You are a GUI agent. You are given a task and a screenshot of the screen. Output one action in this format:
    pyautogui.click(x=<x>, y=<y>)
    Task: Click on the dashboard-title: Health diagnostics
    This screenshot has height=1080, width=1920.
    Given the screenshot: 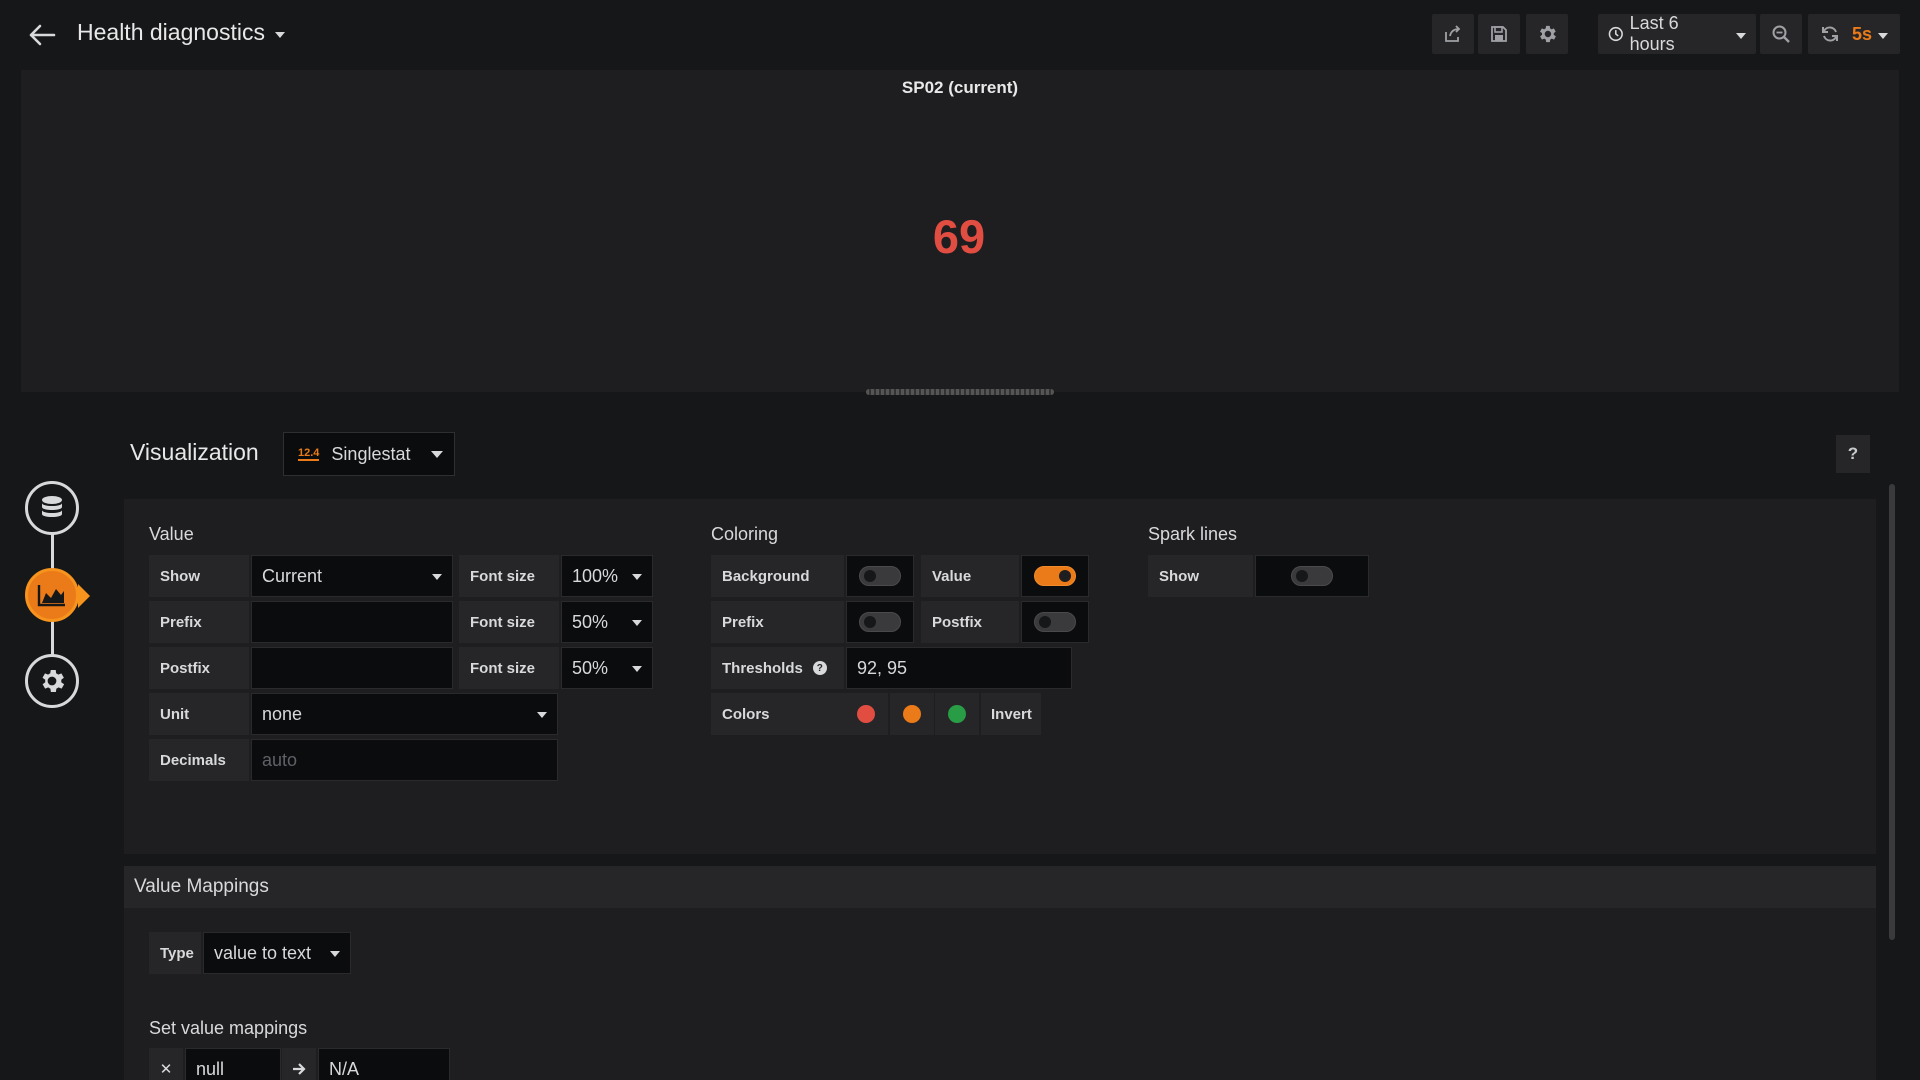 What is the action you would take?
    pyautogui.click(x=181, y=32)
    